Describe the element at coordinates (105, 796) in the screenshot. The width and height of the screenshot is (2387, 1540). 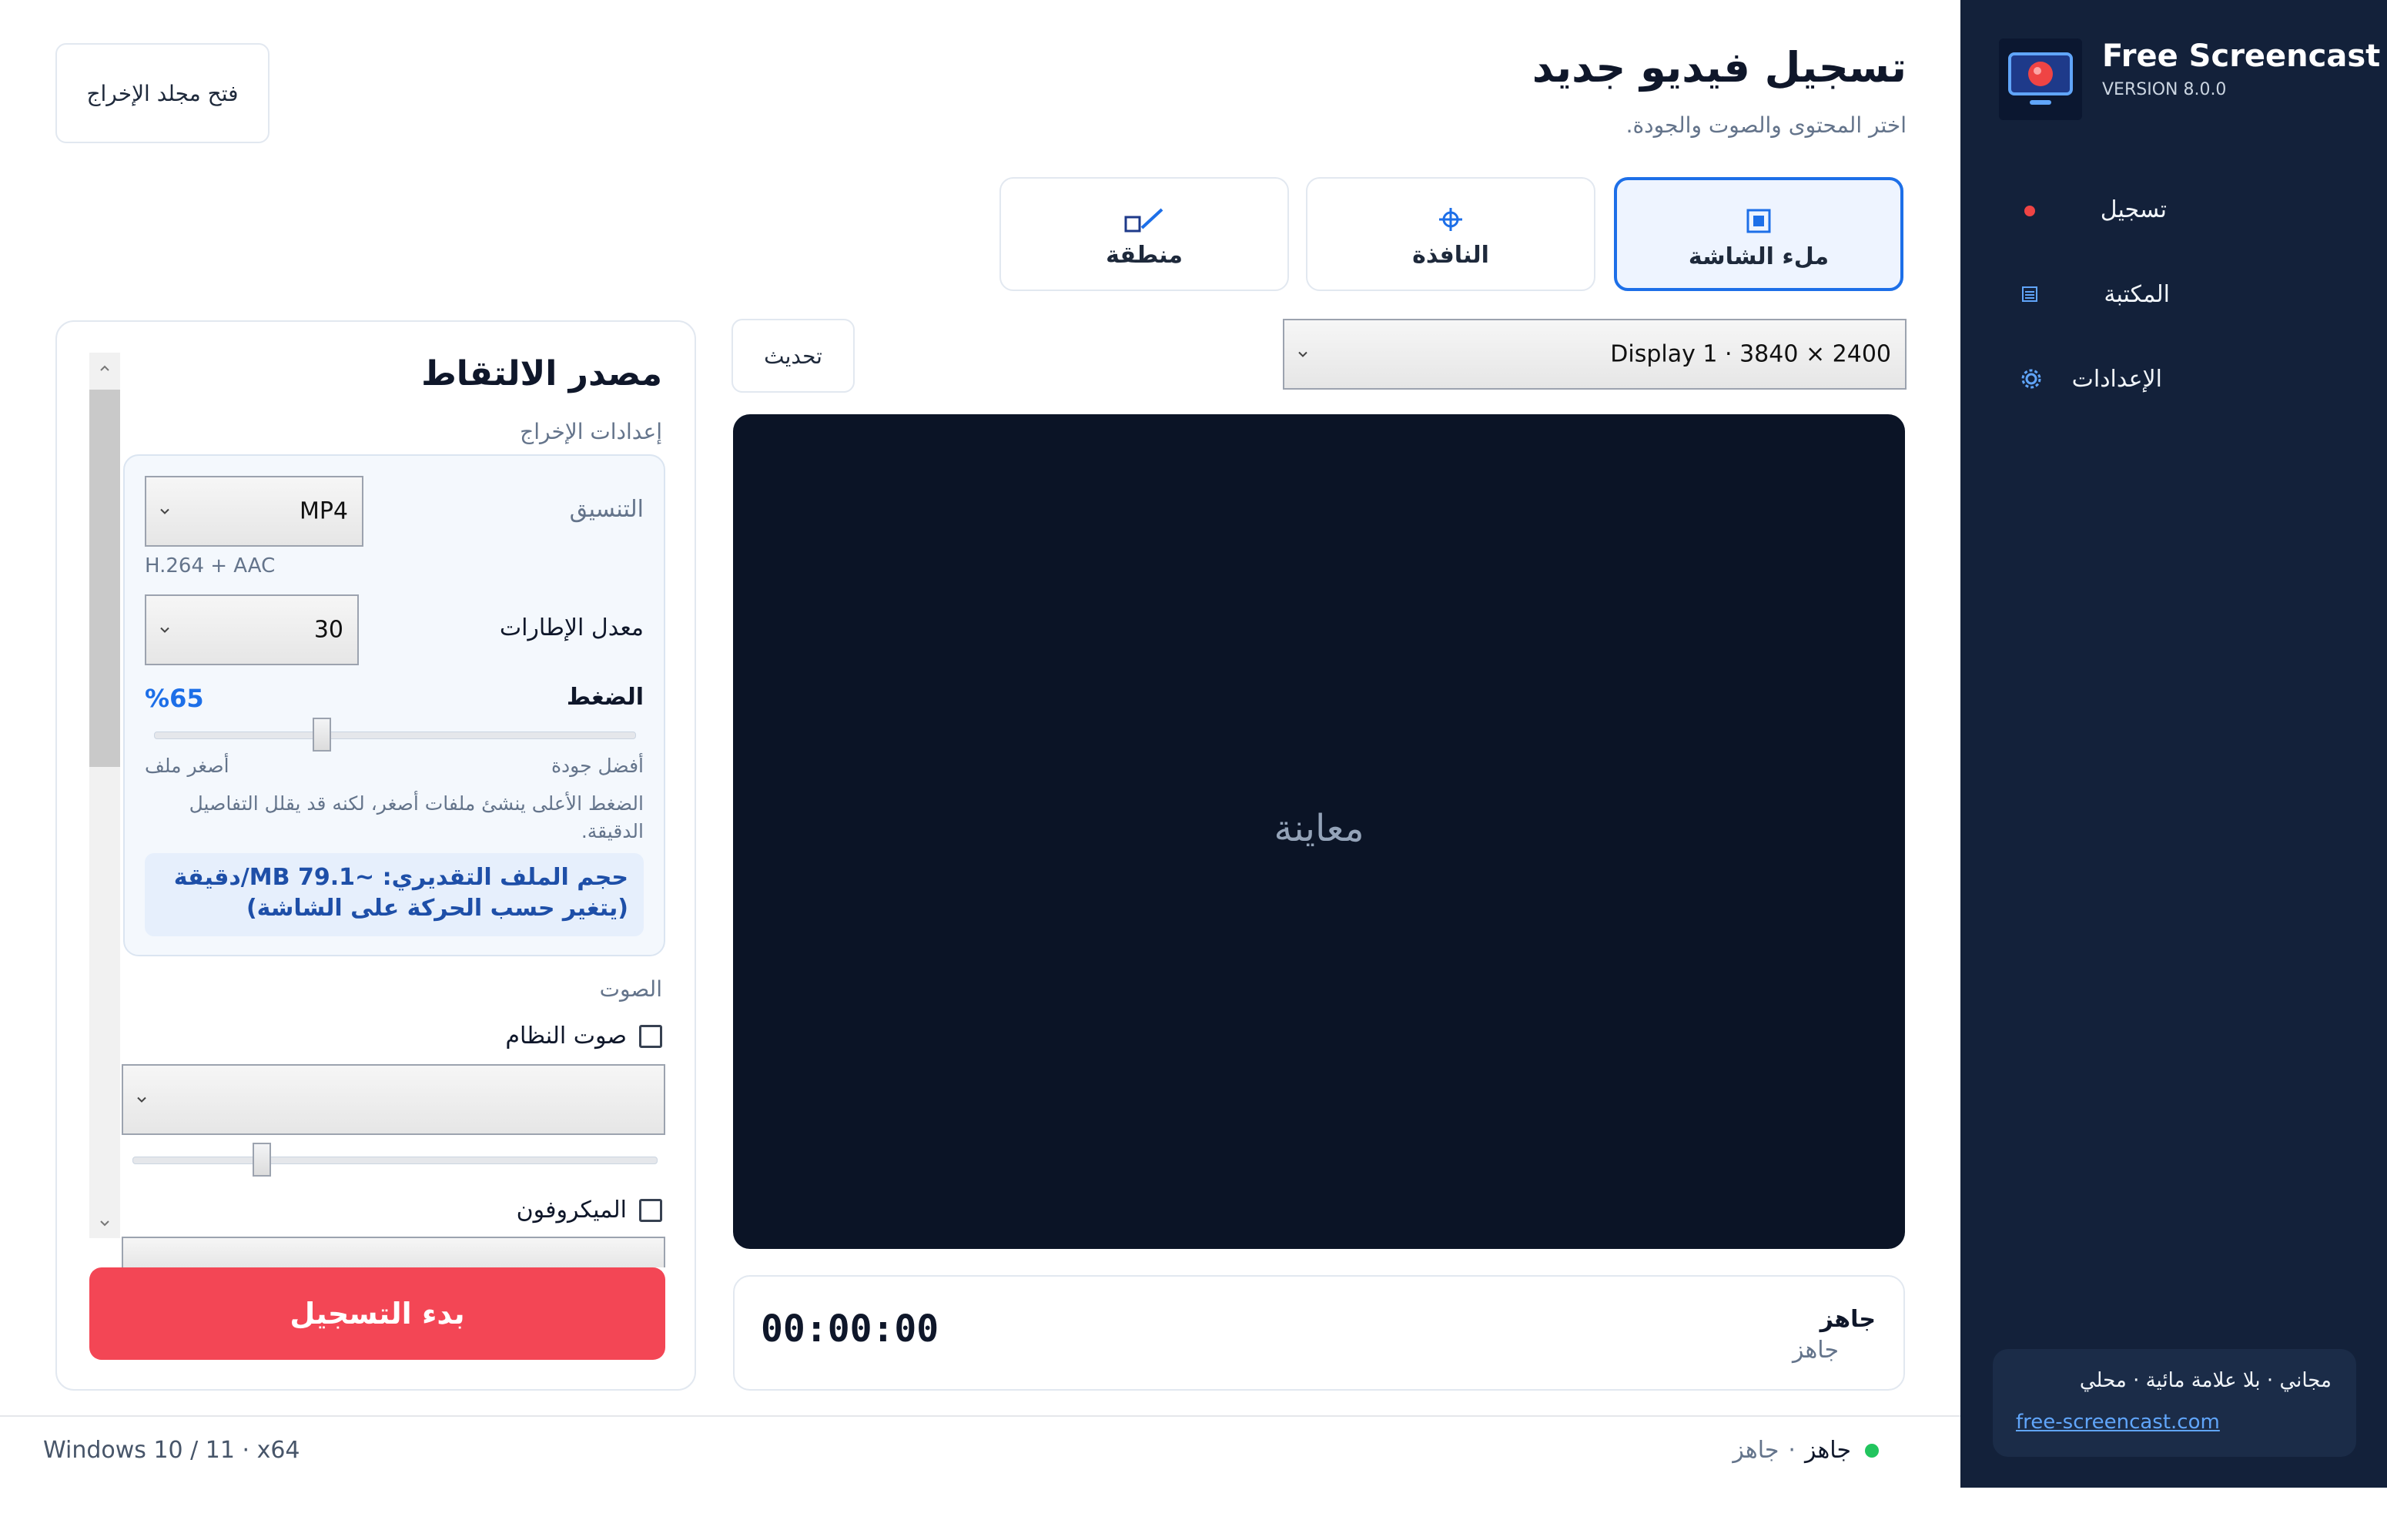
I see `panel-scrollbar` at that location.